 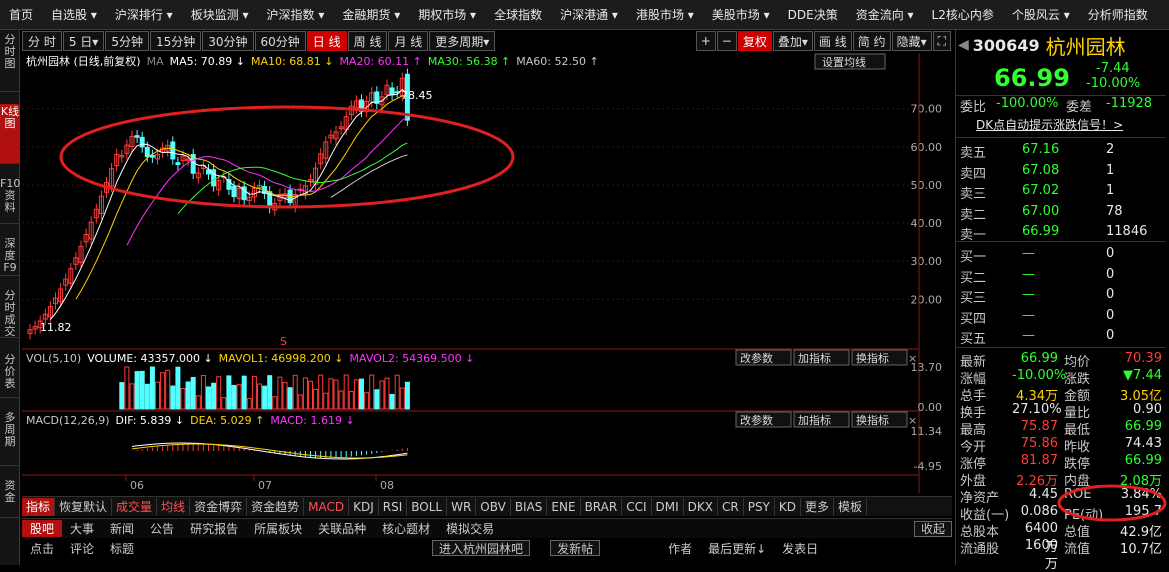 I want to click on settings-ma-label: 设置均线, so click(x=844, y=62).